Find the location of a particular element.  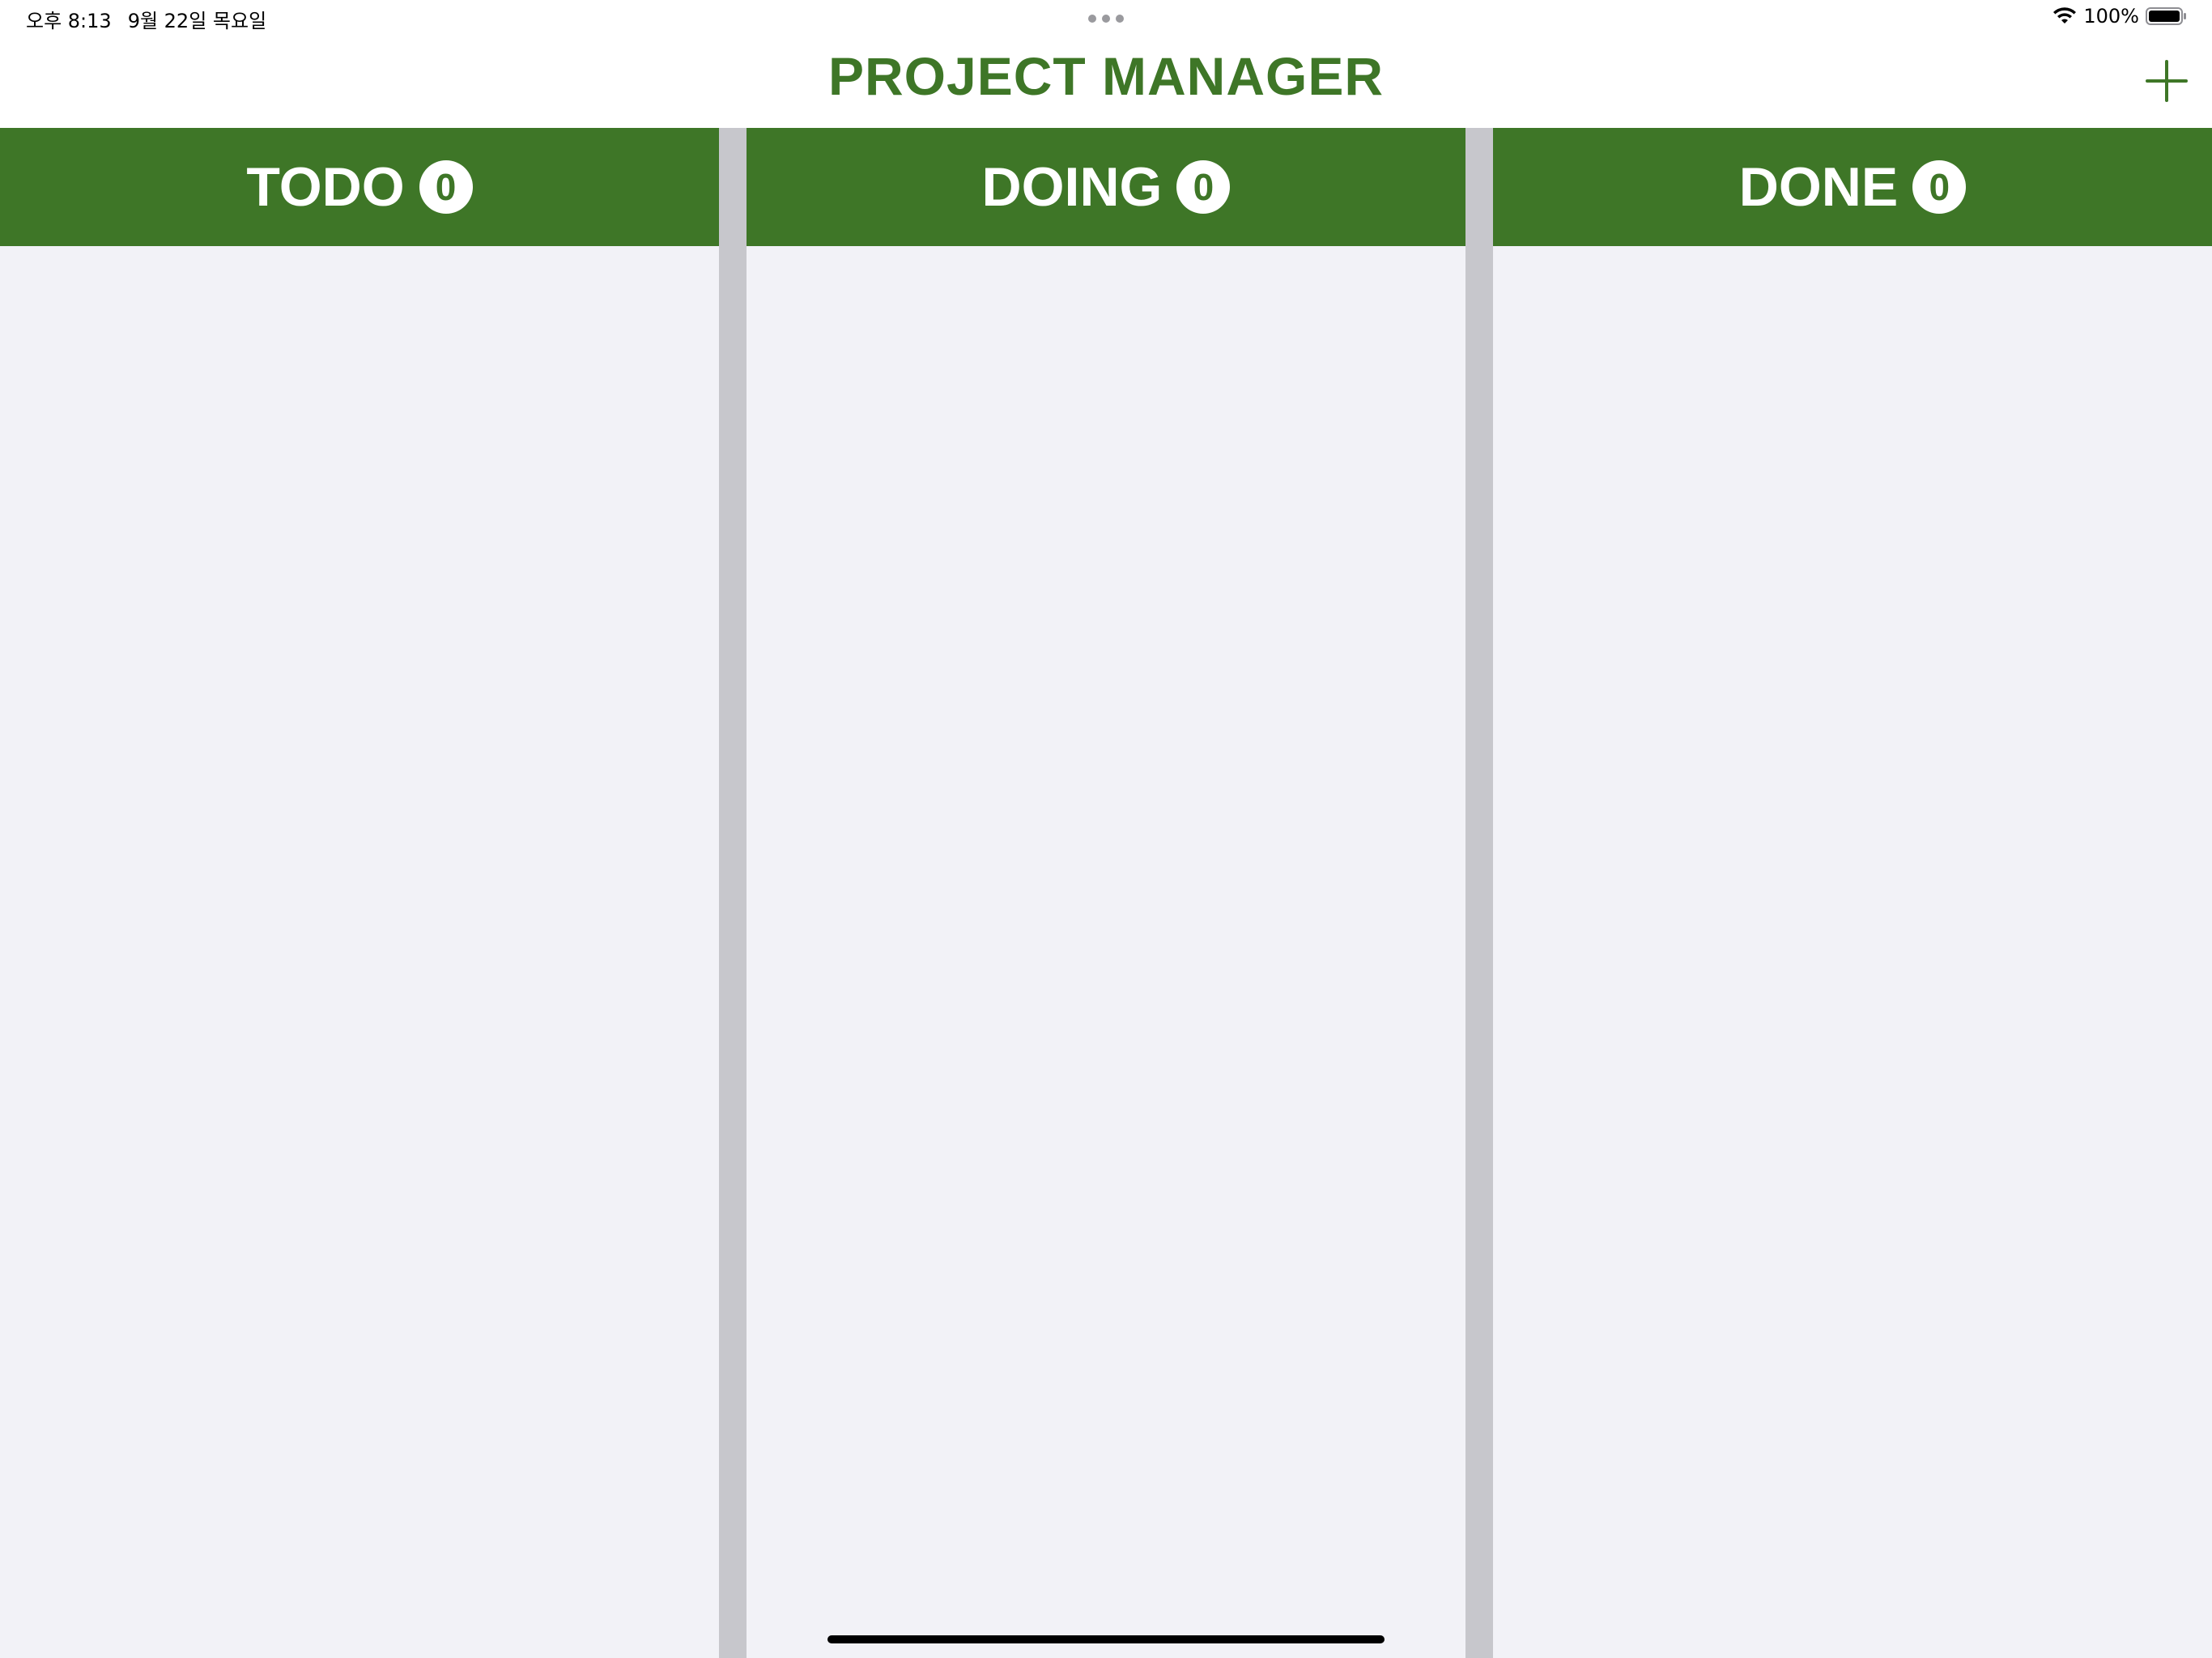

count-badge-todo: 0 is located at coordinates (446, 187).